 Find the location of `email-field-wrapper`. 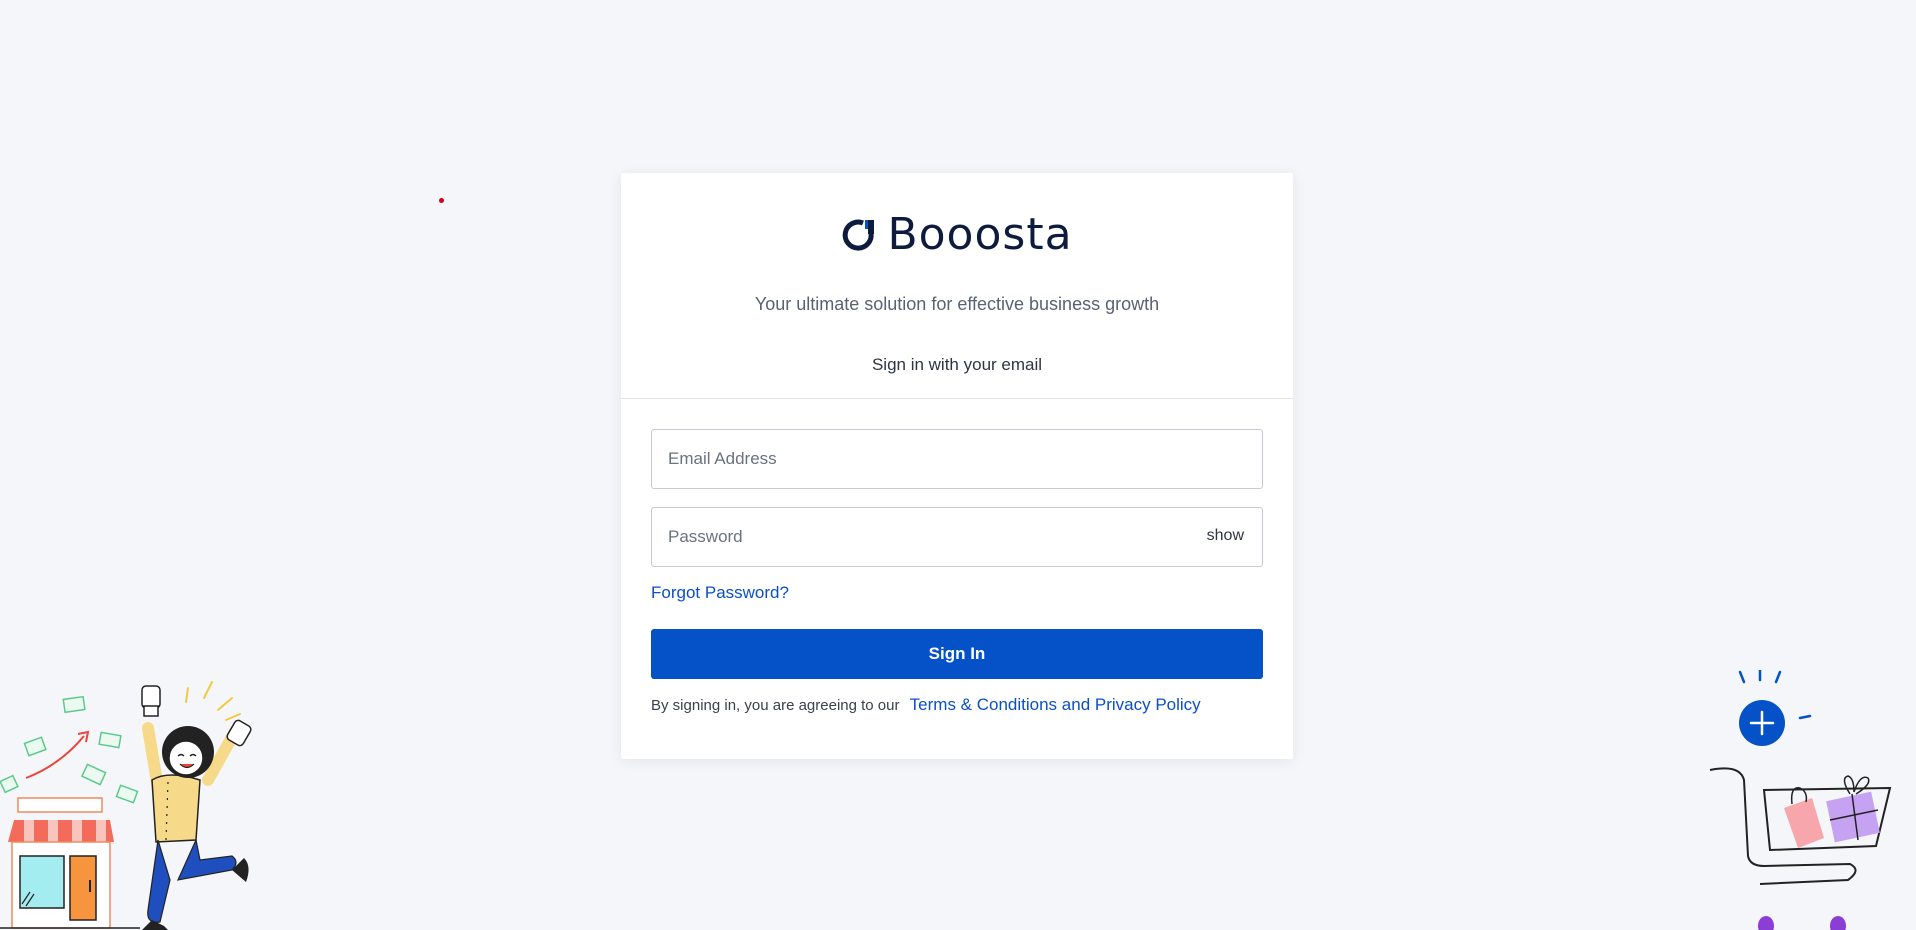

email-field-wrapper is located at coordinates (957, 459).